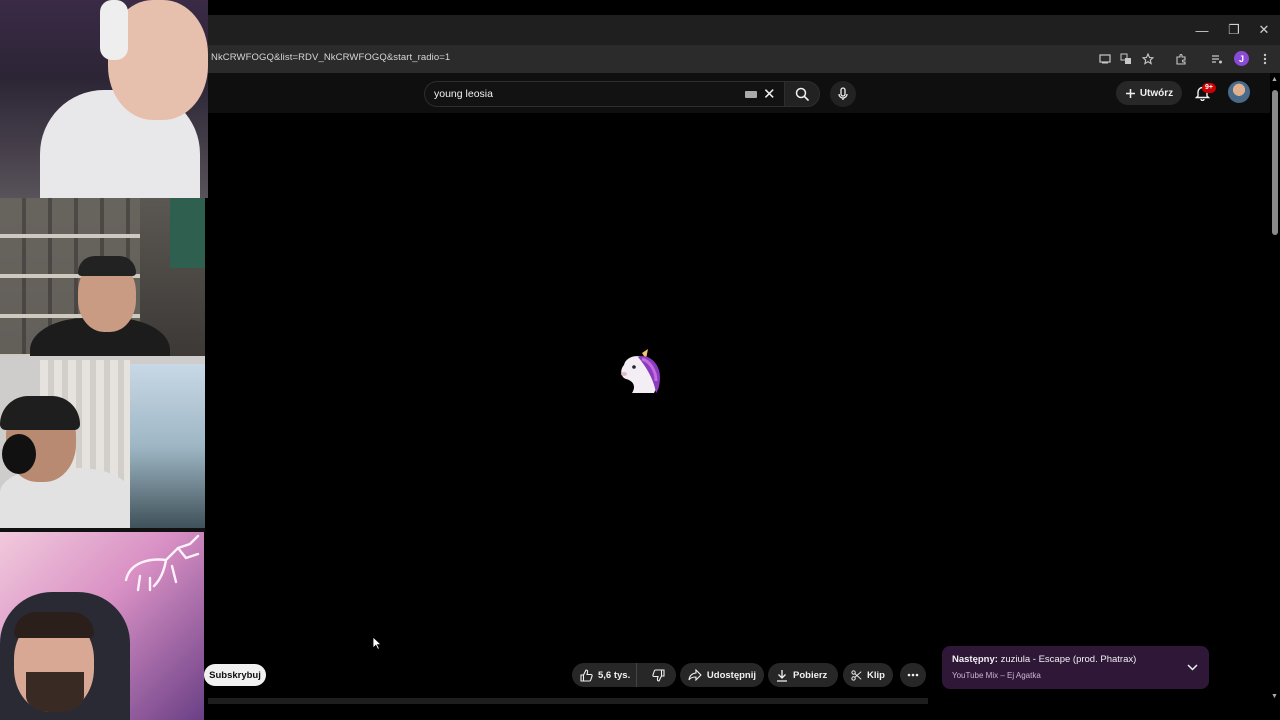 This screenshot has height=720, width=1280. Describe the element at coordinates (377, 643) in the screenshot. I see `mouse-cursor-icon` at that location.